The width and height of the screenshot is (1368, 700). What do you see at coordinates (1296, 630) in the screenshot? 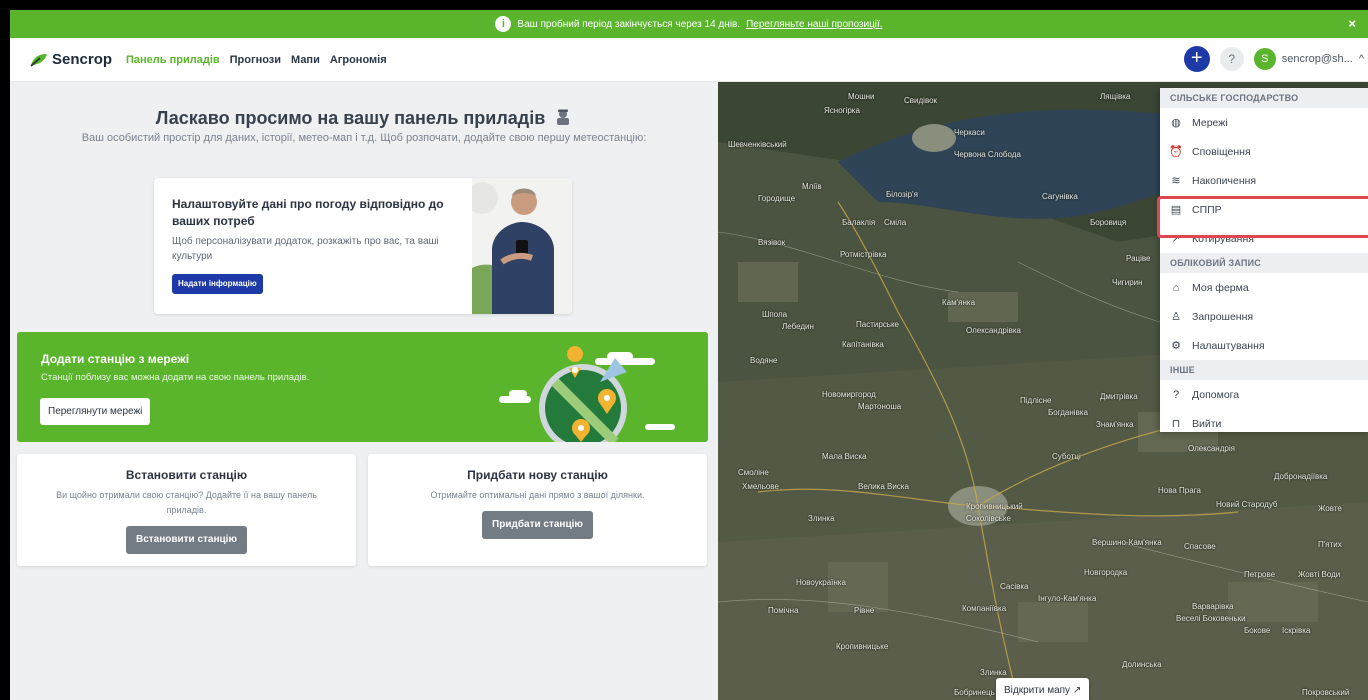
I see `map-place-label: Іскрівка` at bounding box center [1296, 630].